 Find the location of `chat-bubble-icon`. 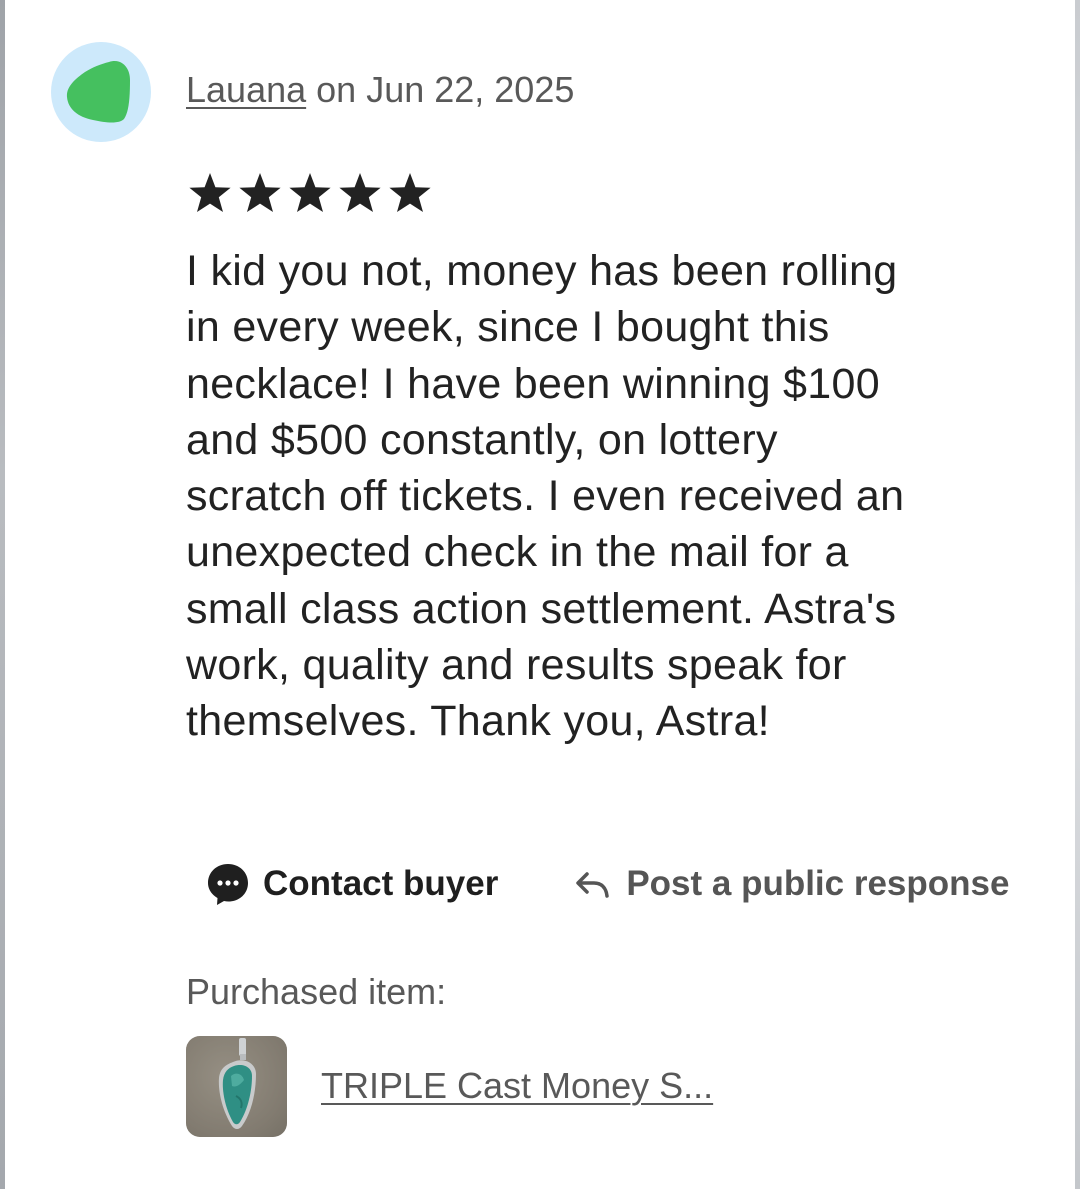

chat-bubble-icon is located at coordinates (228, 884).